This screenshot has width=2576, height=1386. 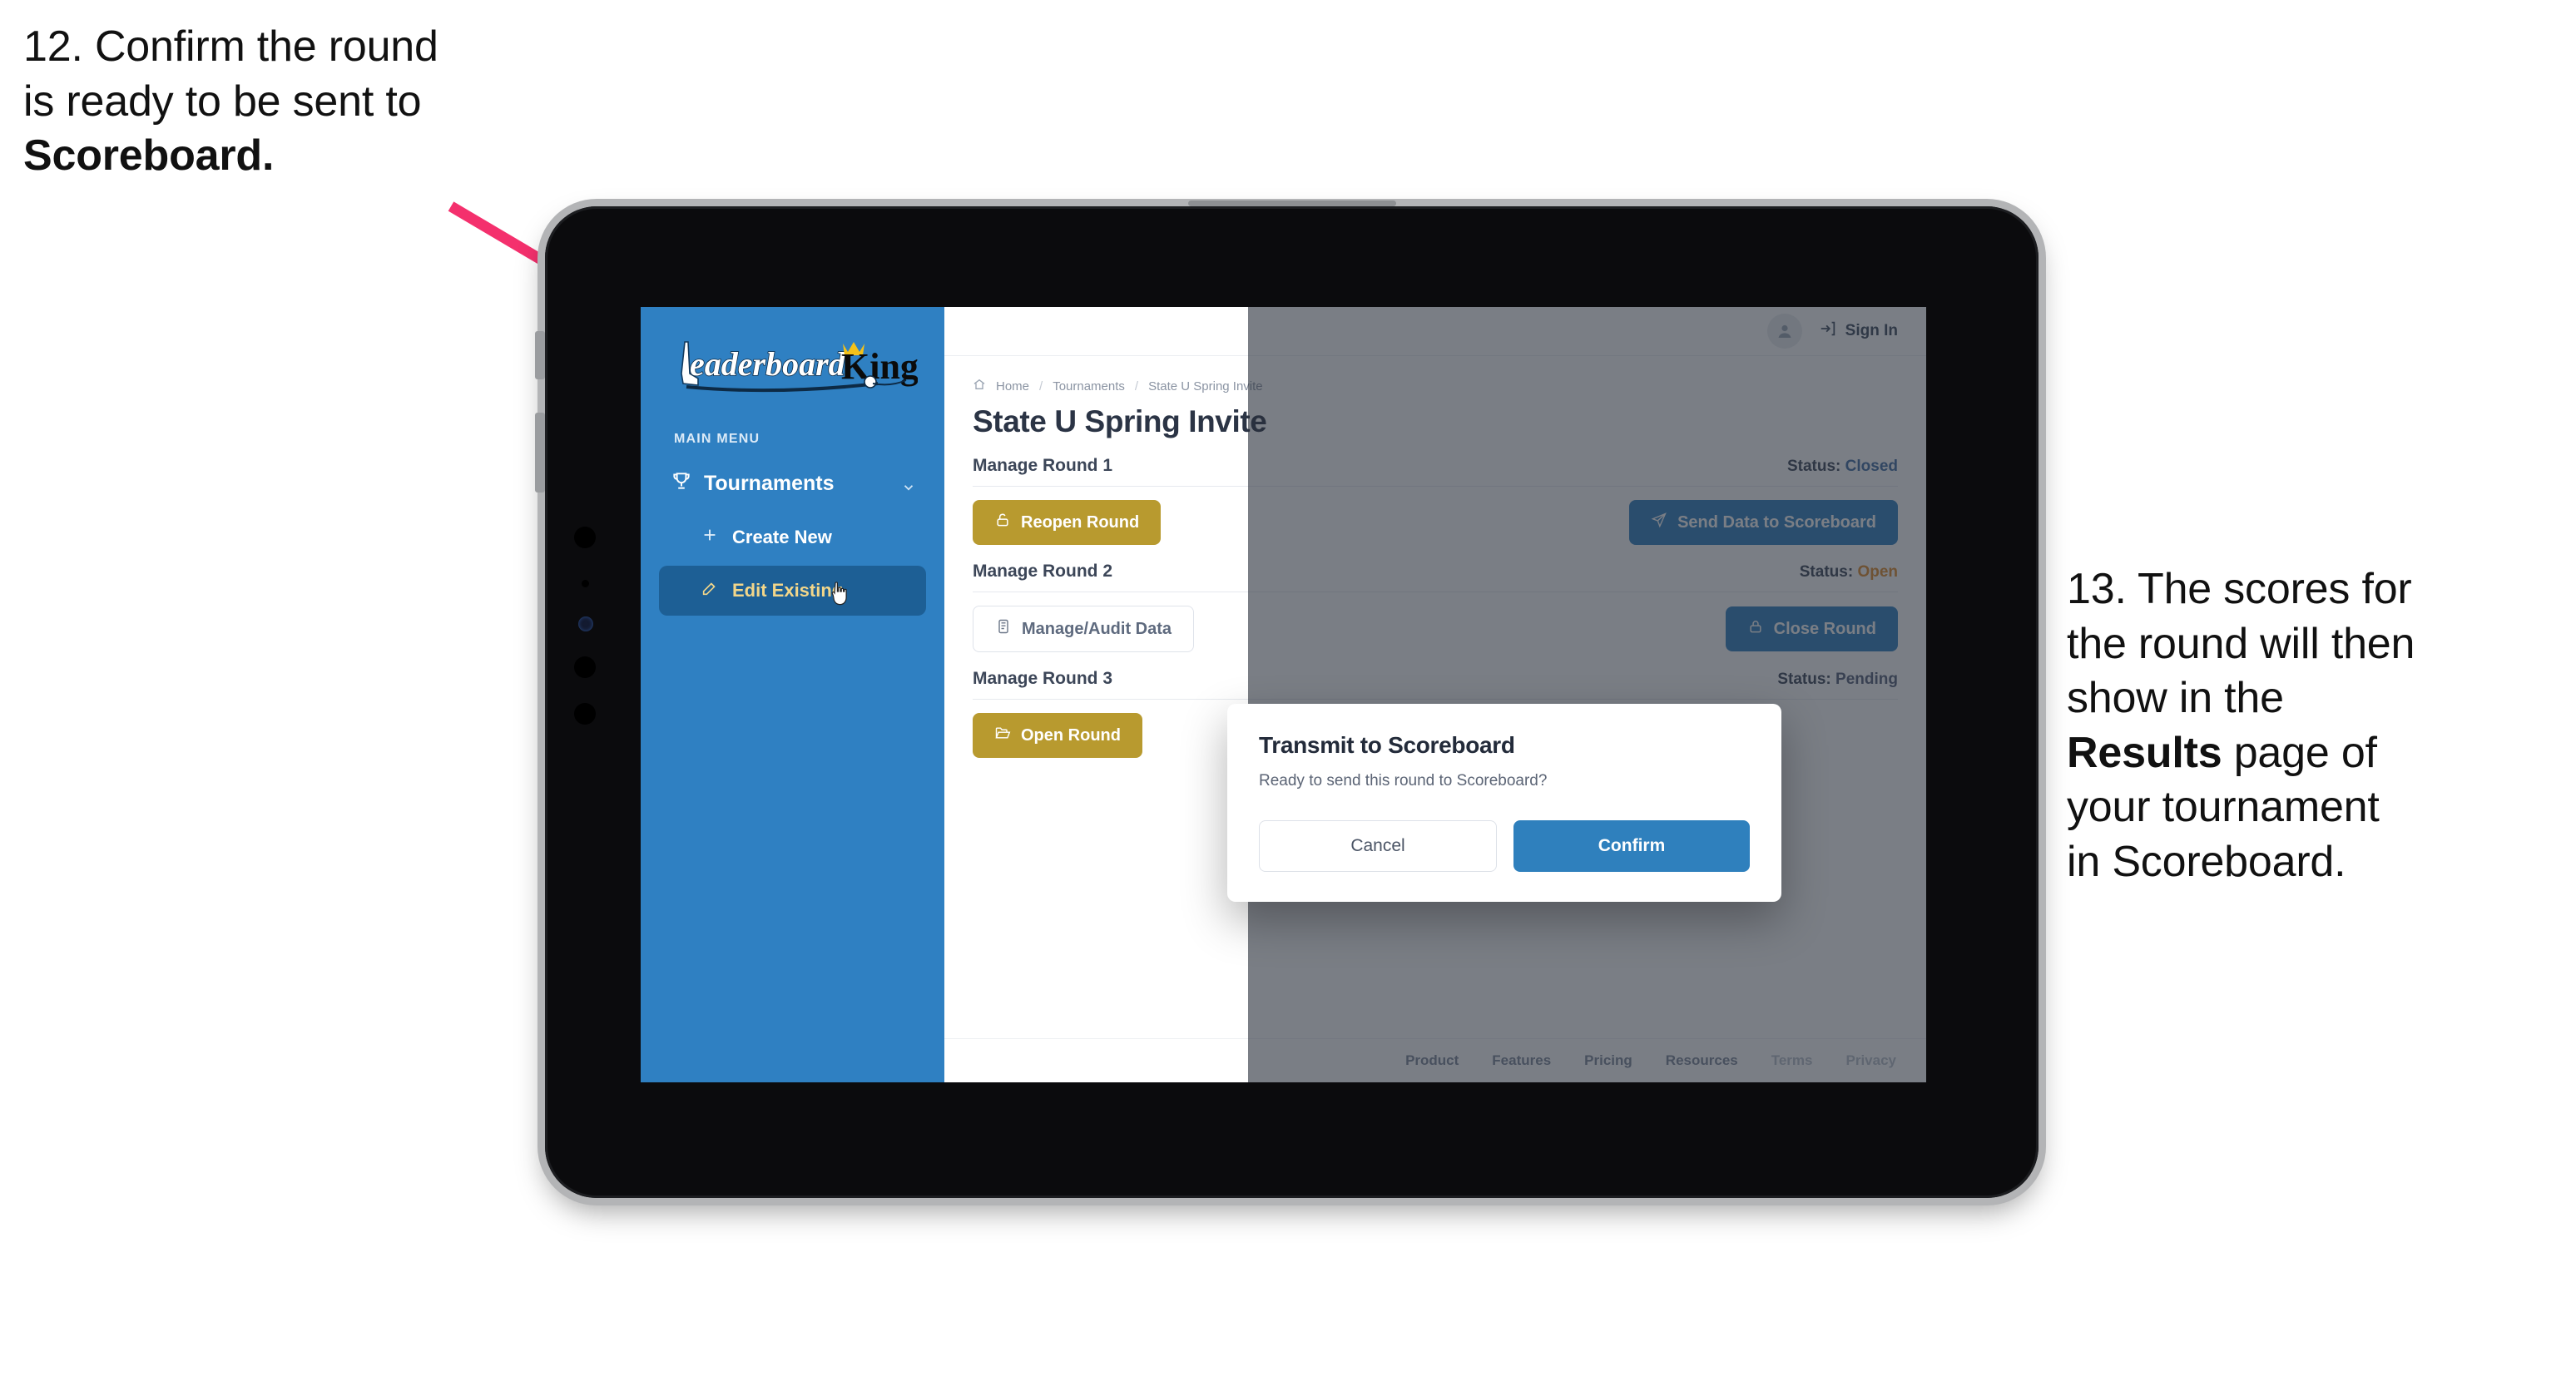 I want to click on sidebar-section-label: MAIN MENU, so click(x=717, y=439).